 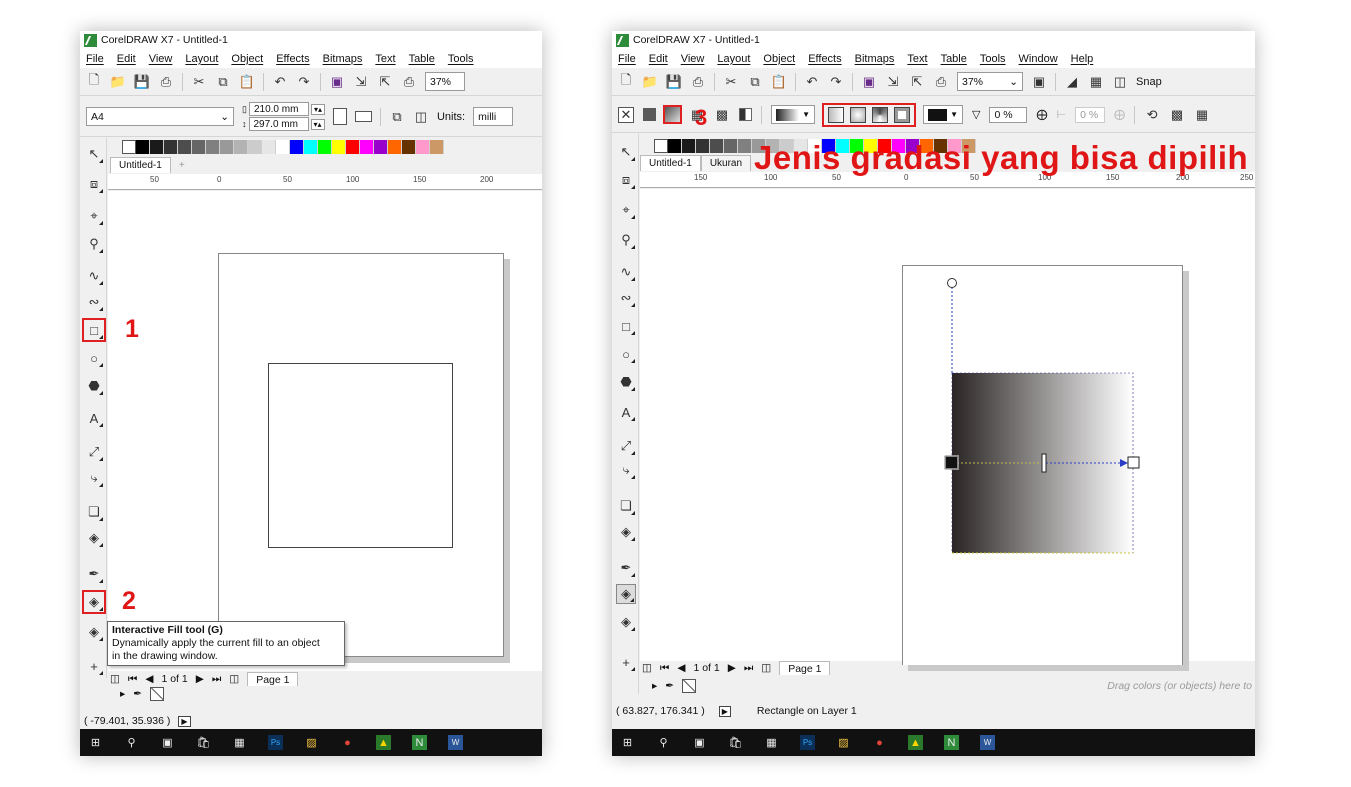 What do you see at coordinates (94, 666) in the screenshot?
I see `add-tool-icon: +` at bounding box center [94, 666].